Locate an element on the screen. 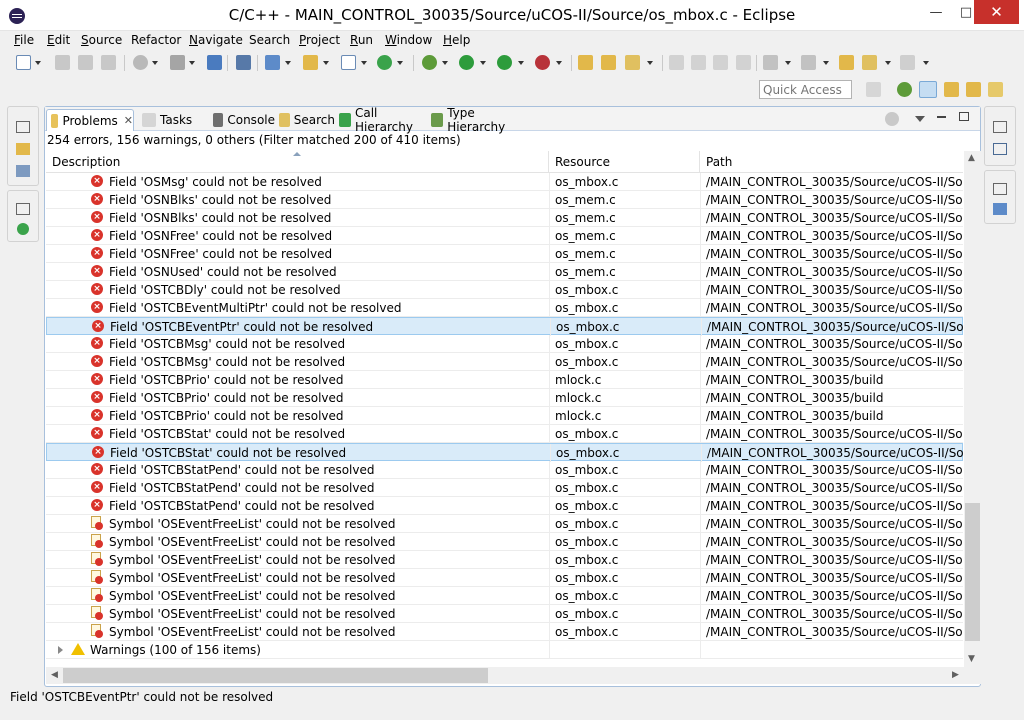  show-whitespace-icon is located at coordinates (743, 62).